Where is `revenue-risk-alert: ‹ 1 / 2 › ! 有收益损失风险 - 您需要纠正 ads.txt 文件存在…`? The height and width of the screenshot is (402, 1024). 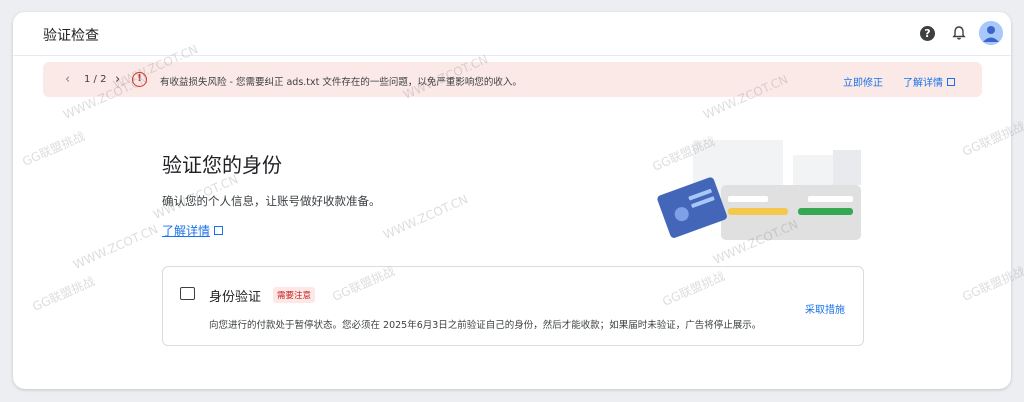
revenue-risk-alert: ‹ 1 / 2 › ! 有收益损失风险 - 您需要纠正 ads.txt 文件存在… is located at coordinates (512, 79).